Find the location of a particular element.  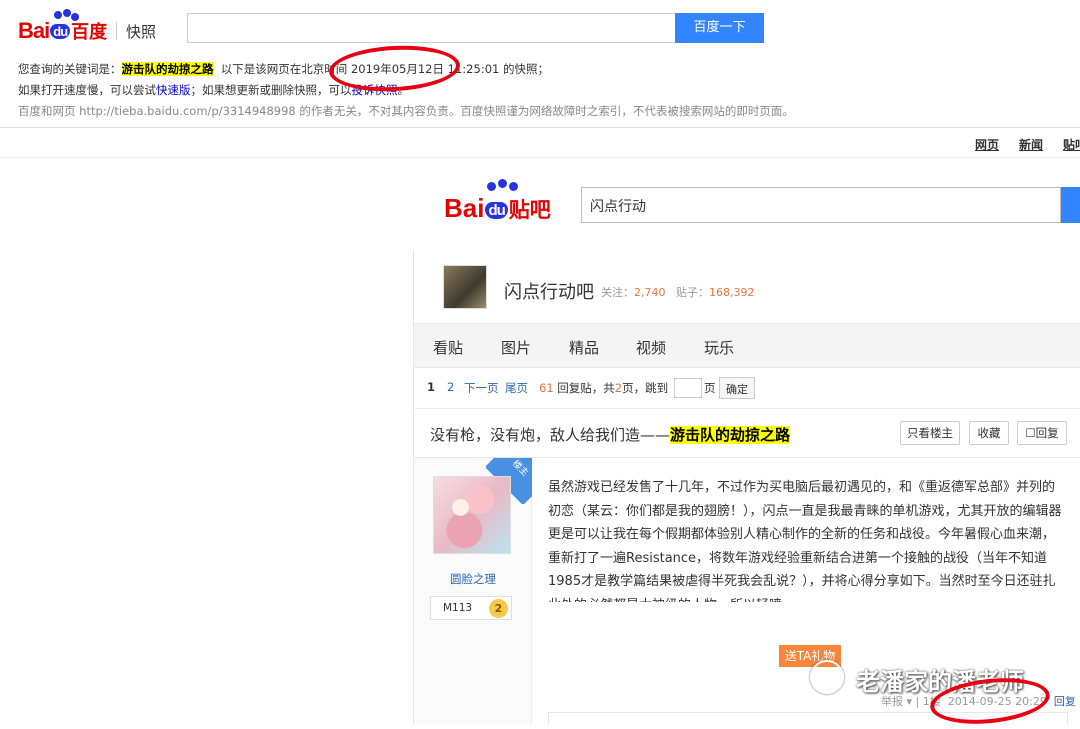

source-url-link: http://tieba.baidu.com/p/3314948998 is located at coordinates (187, 111).